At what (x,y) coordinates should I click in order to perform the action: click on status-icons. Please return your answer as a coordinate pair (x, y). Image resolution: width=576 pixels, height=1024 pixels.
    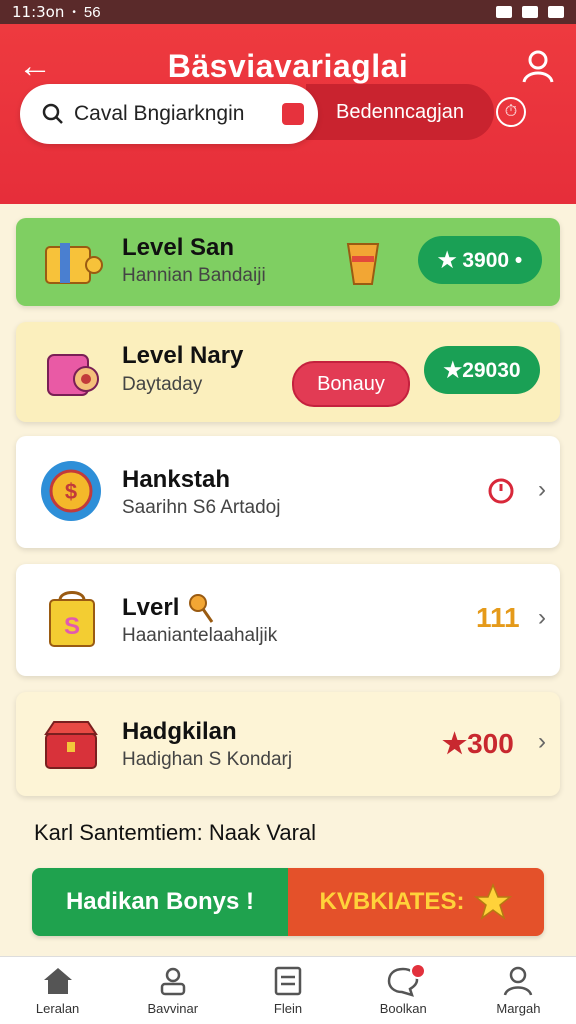
    Looking at the image, I should click on (530, 12).